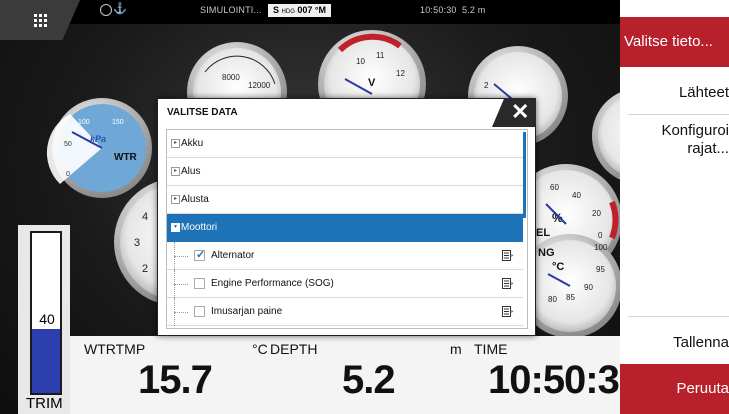 This screenshot has height=414, width=729. Describe the element at coordinates (576, 195) in the screenshot. I see `fuel-tick-40: 40` at that location.